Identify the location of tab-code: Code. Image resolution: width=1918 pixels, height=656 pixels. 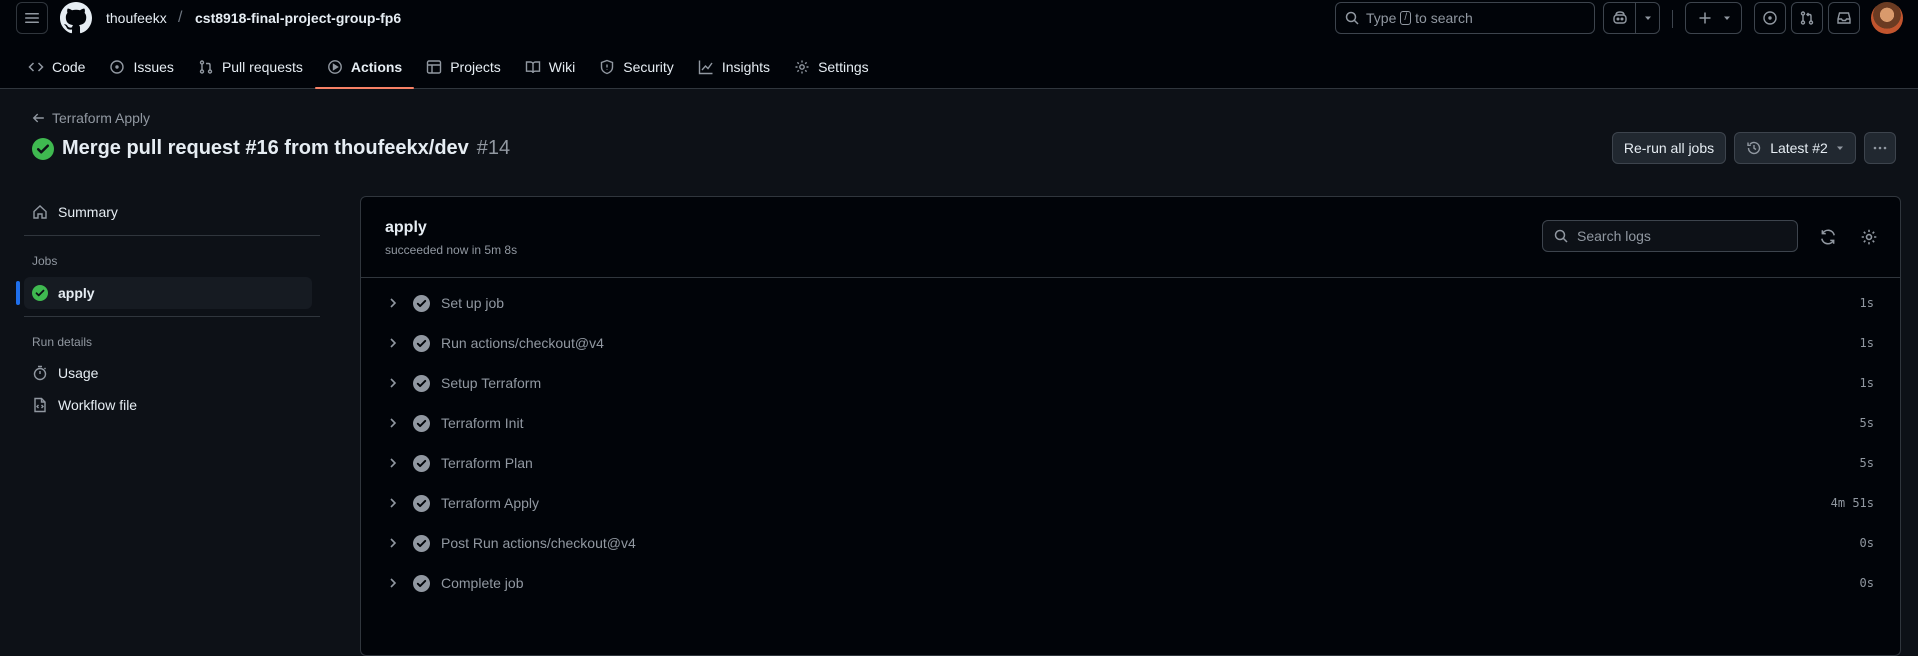
(56, 67).